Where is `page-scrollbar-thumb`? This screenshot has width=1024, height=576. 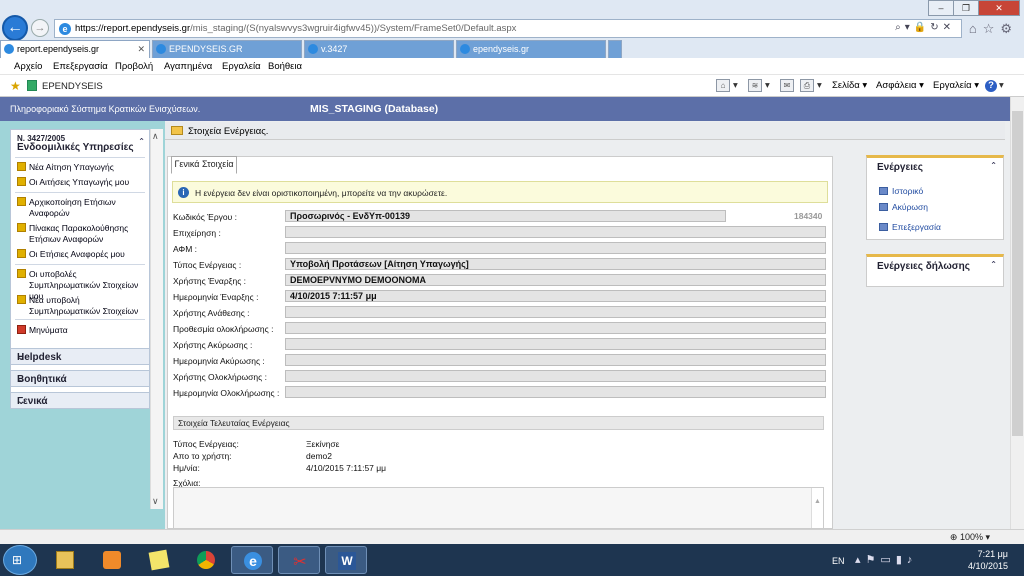
page-scrollbar-thumb is located at coordinates (1017, 273).